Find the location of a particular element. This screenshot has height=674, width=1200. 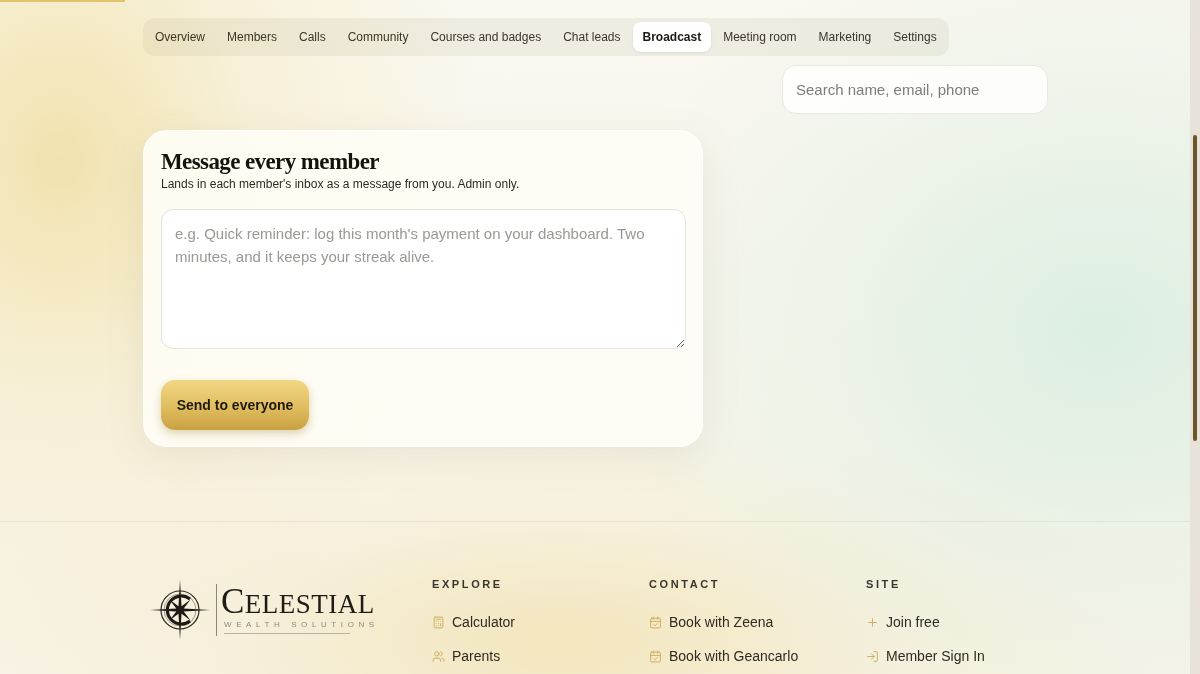

footer-link: Calculator is located at coordinates (474, 622).